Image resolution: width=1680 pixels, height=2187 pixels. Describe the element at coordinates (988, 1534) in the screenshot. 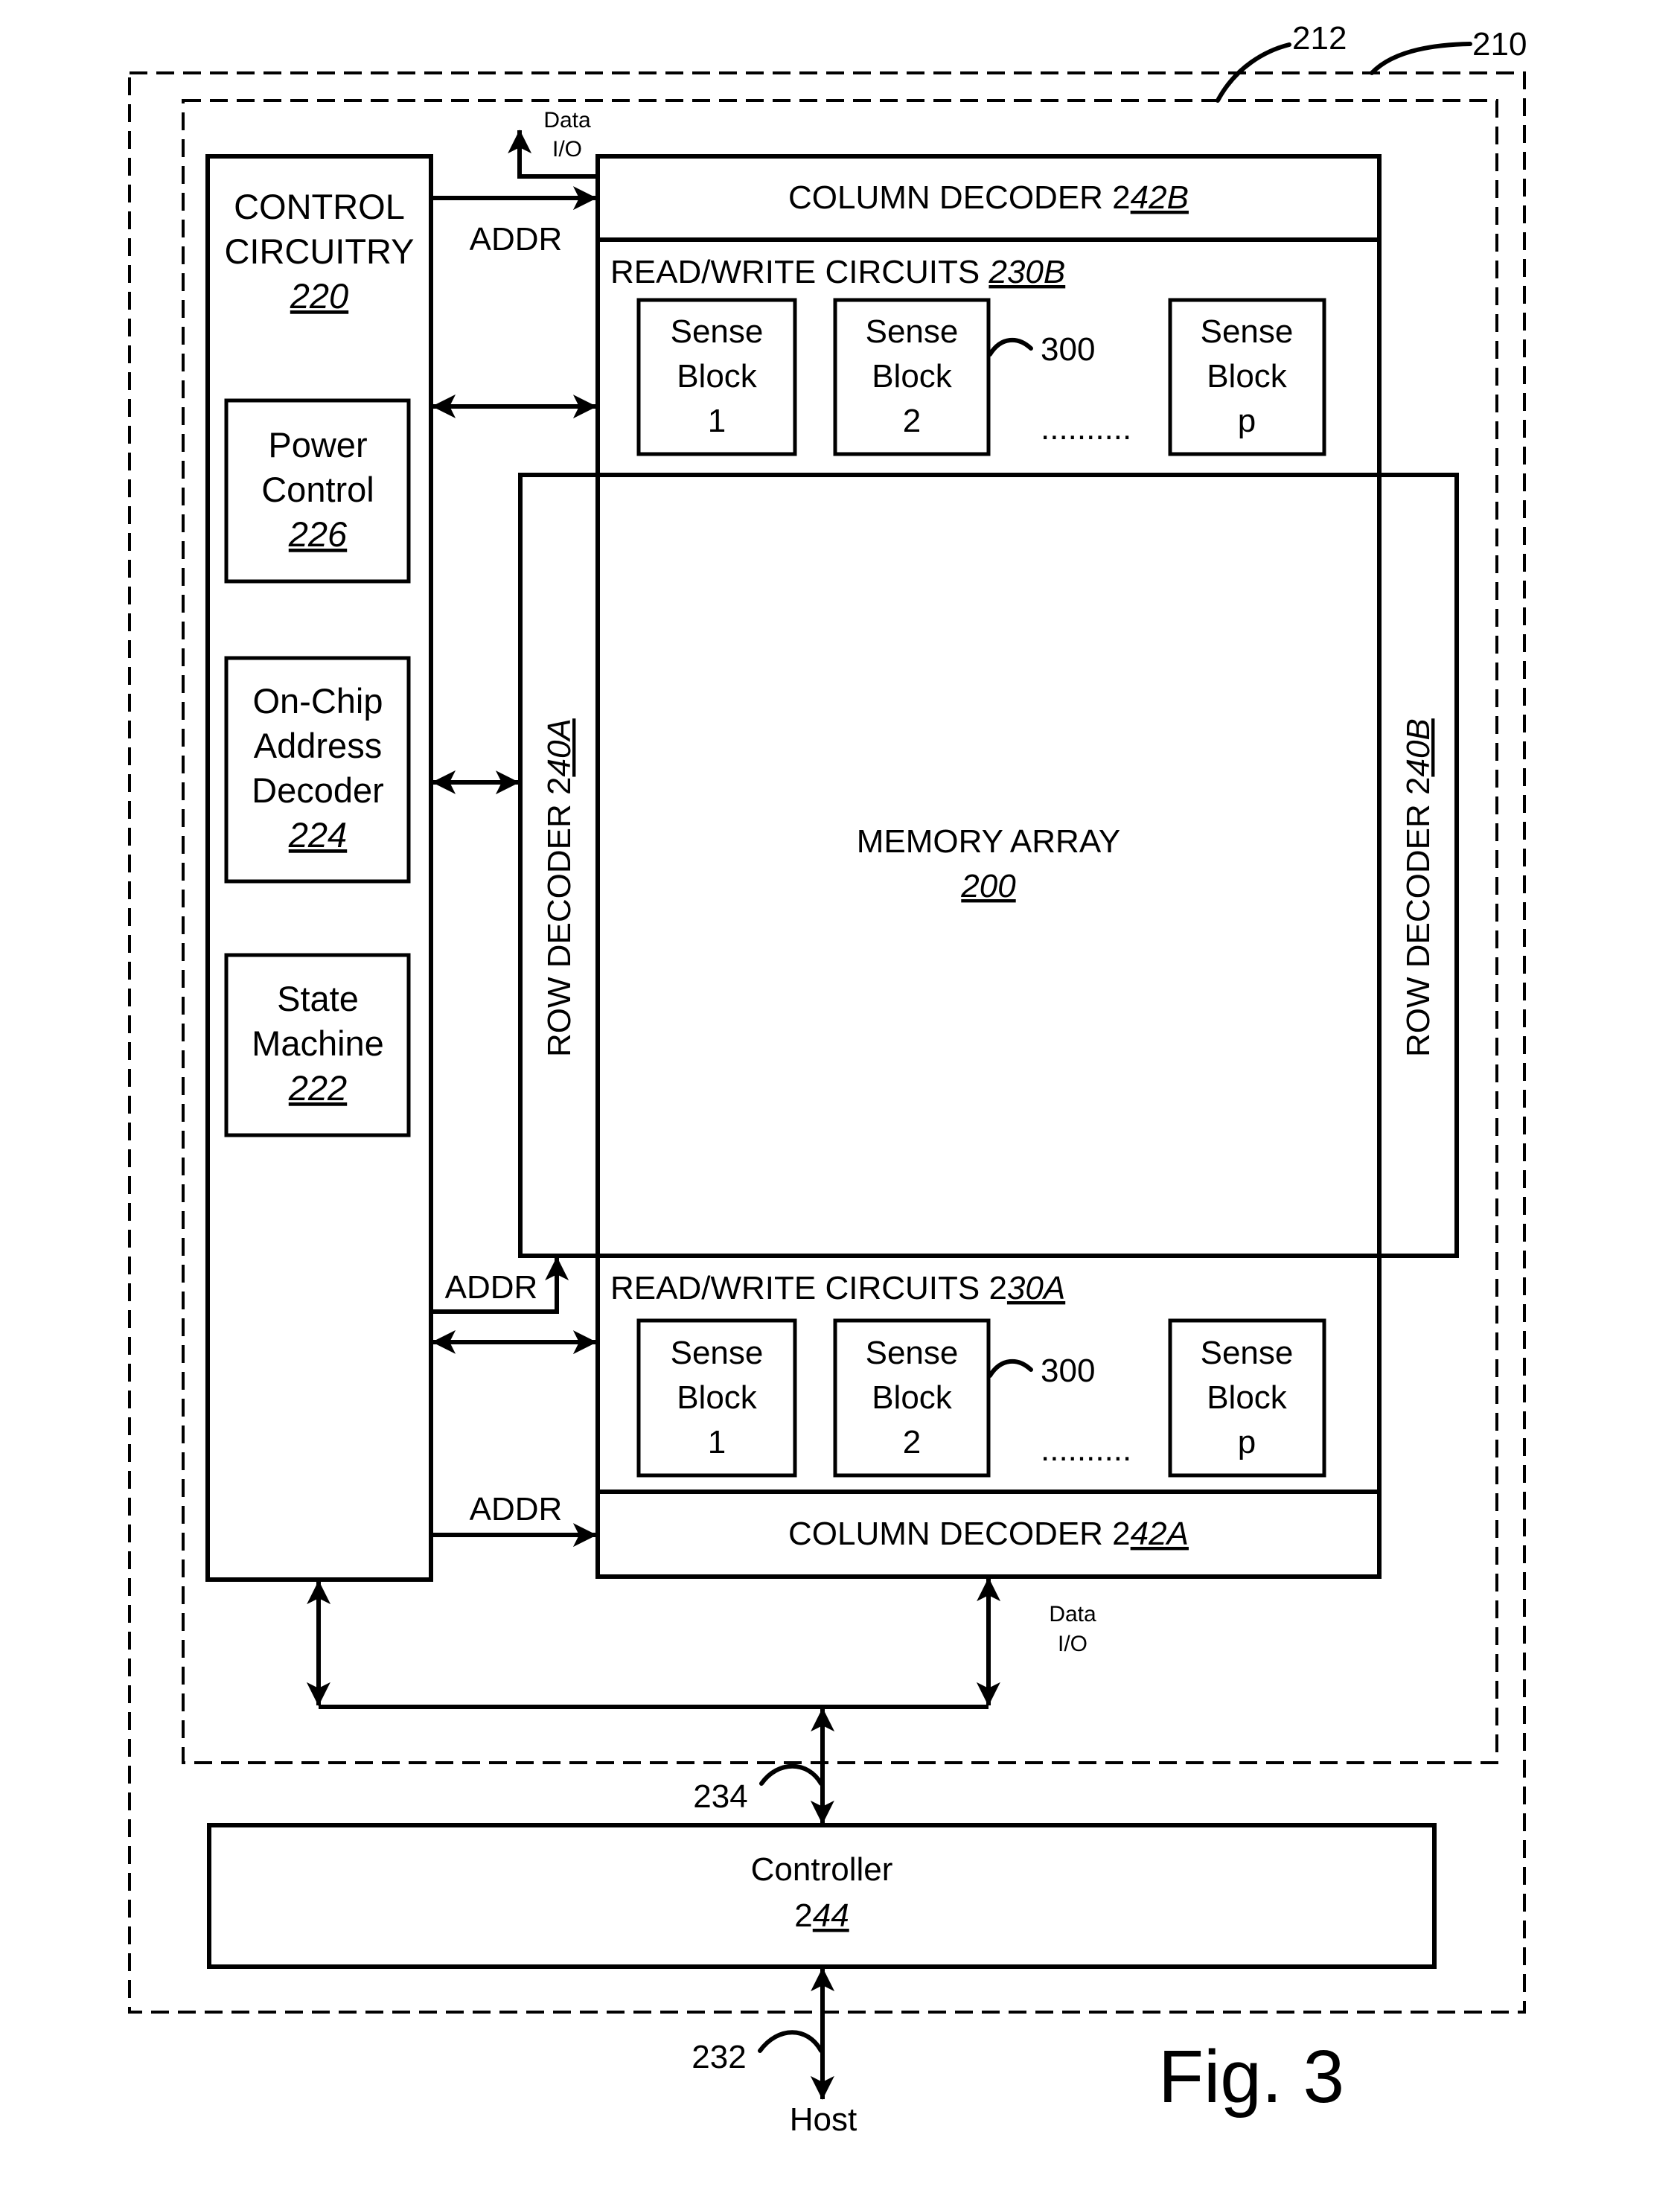

I see `column-decoder-a-label: COLUMN DECODER 242A` at that location.